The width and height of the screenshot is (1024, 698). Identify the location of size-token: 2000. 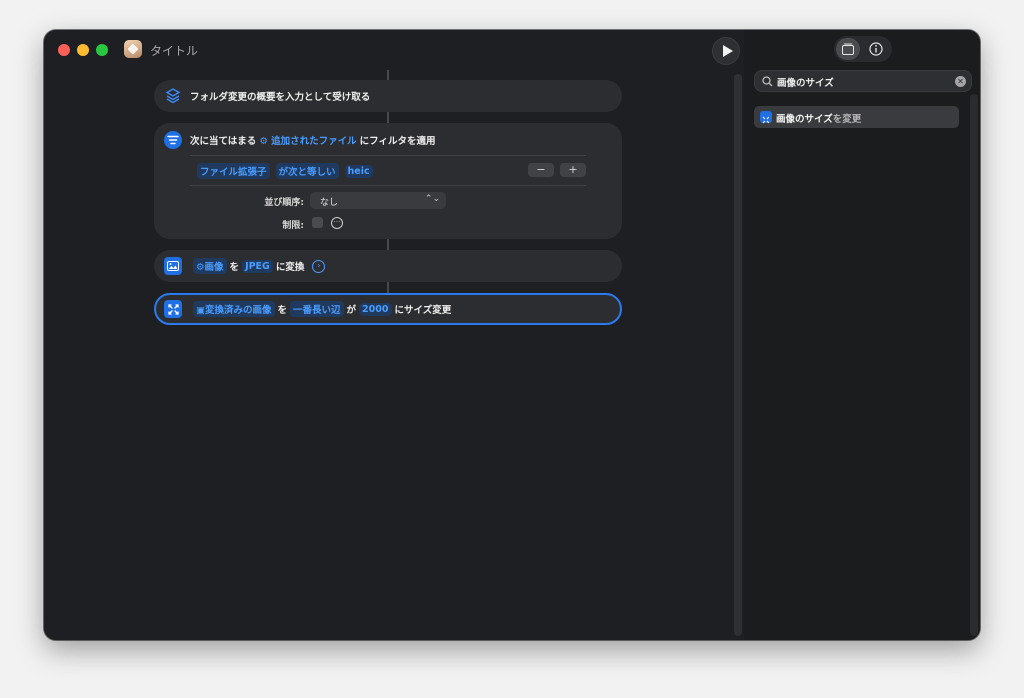
(375, 309).